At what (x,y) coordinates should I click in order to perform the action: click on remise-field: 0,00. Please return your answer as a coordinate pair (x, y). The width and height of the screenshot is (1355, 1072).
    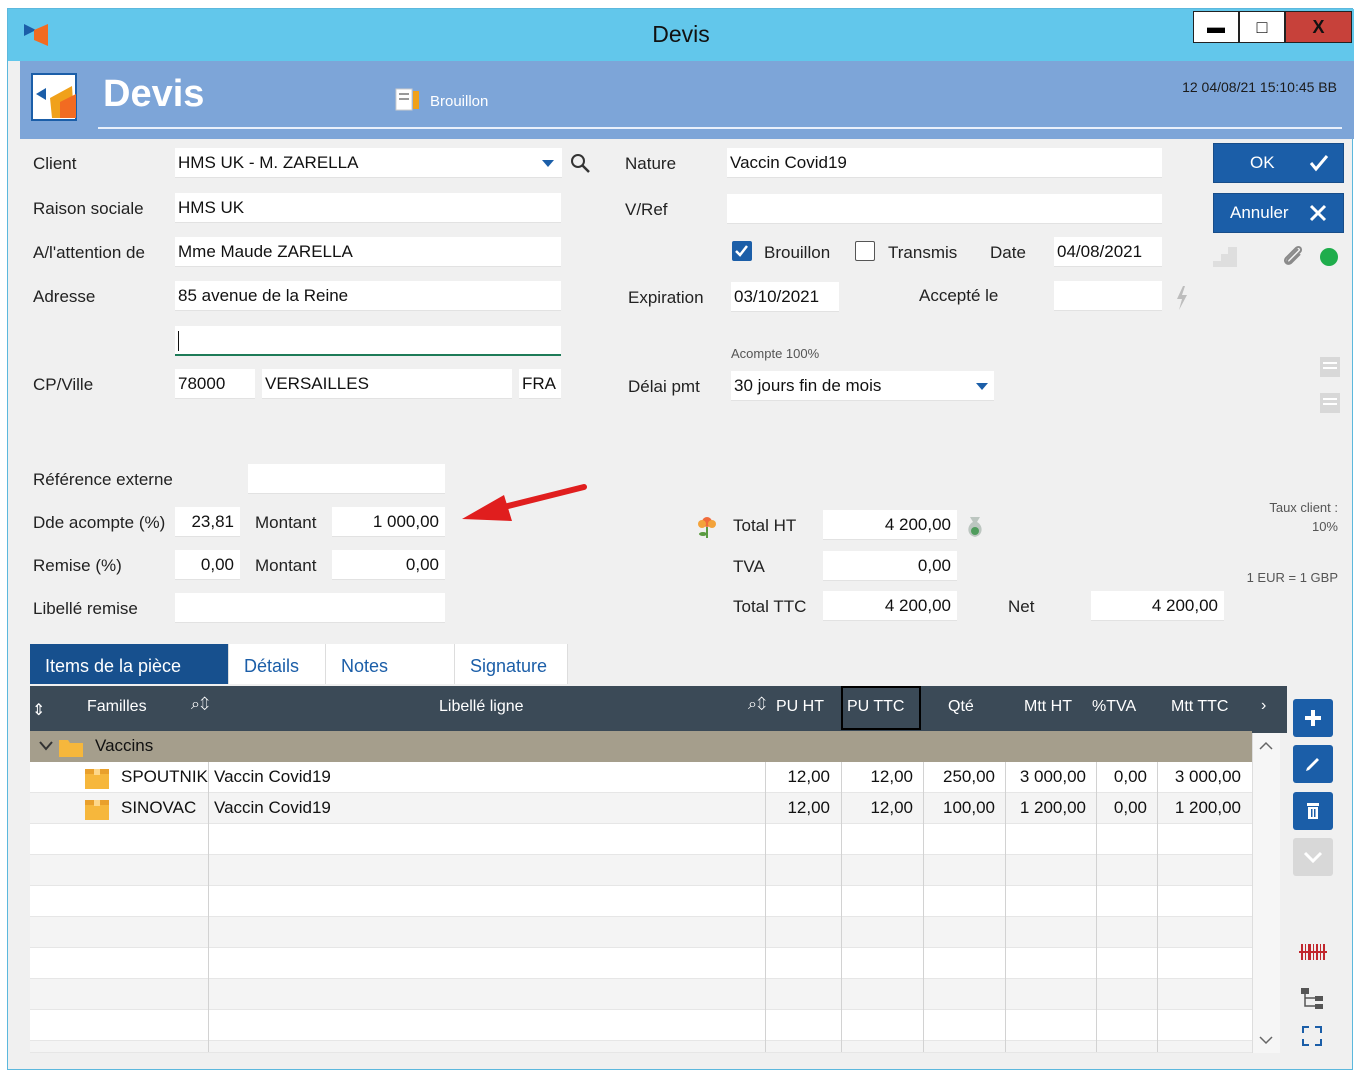
    Looking at the image, I should click on (207, 565).